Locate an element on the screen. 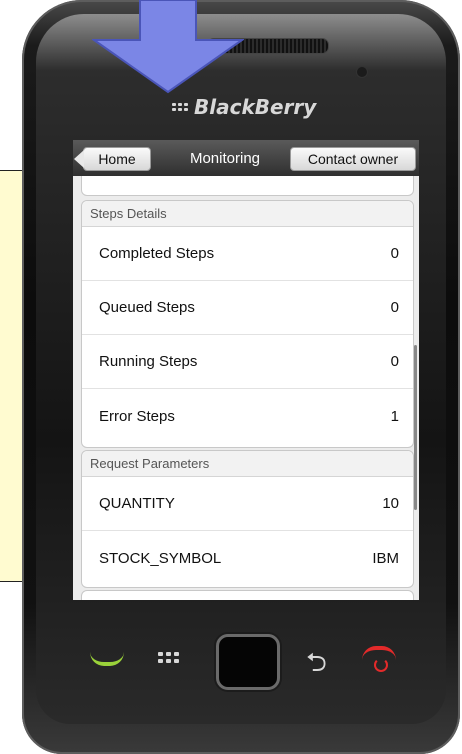 This screenshot has height=754, width=462. list-item: STOCK_SYMBOL IBM is located at coordinates (247, 558).